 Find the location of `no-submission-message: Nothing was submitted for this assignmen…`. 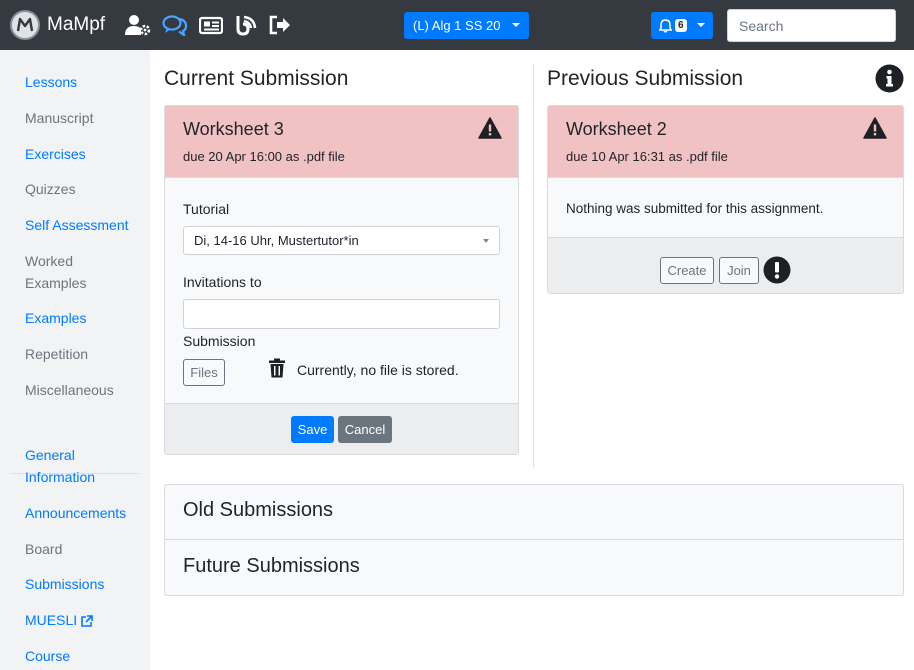

no-submission-message: Nothing was submitted for this assignmen… is located at coordinates (695, 208).